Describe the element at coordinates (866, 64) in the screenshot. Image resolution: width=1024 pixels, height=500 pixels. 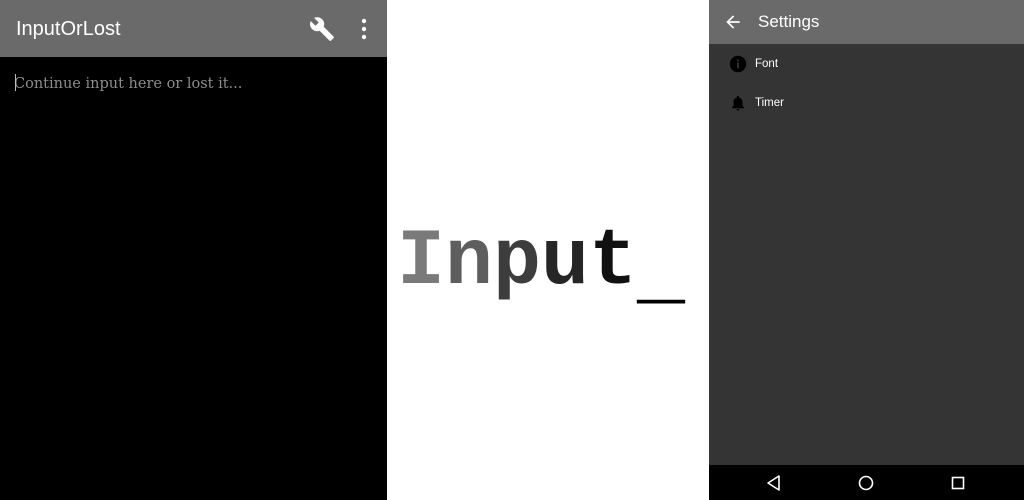
I see `setting-item-font: Font` at that location.